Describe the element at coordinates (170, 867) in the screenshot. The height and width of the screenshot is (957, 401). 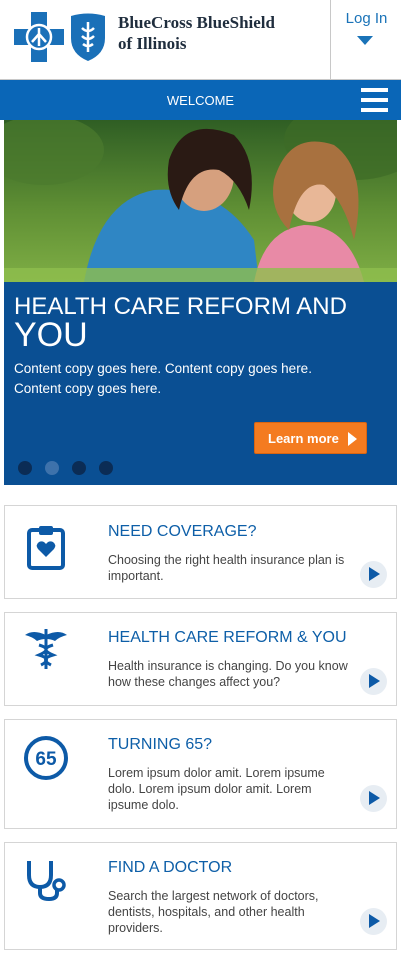
I see `card-title: FIND A DOCTOR` at that location.